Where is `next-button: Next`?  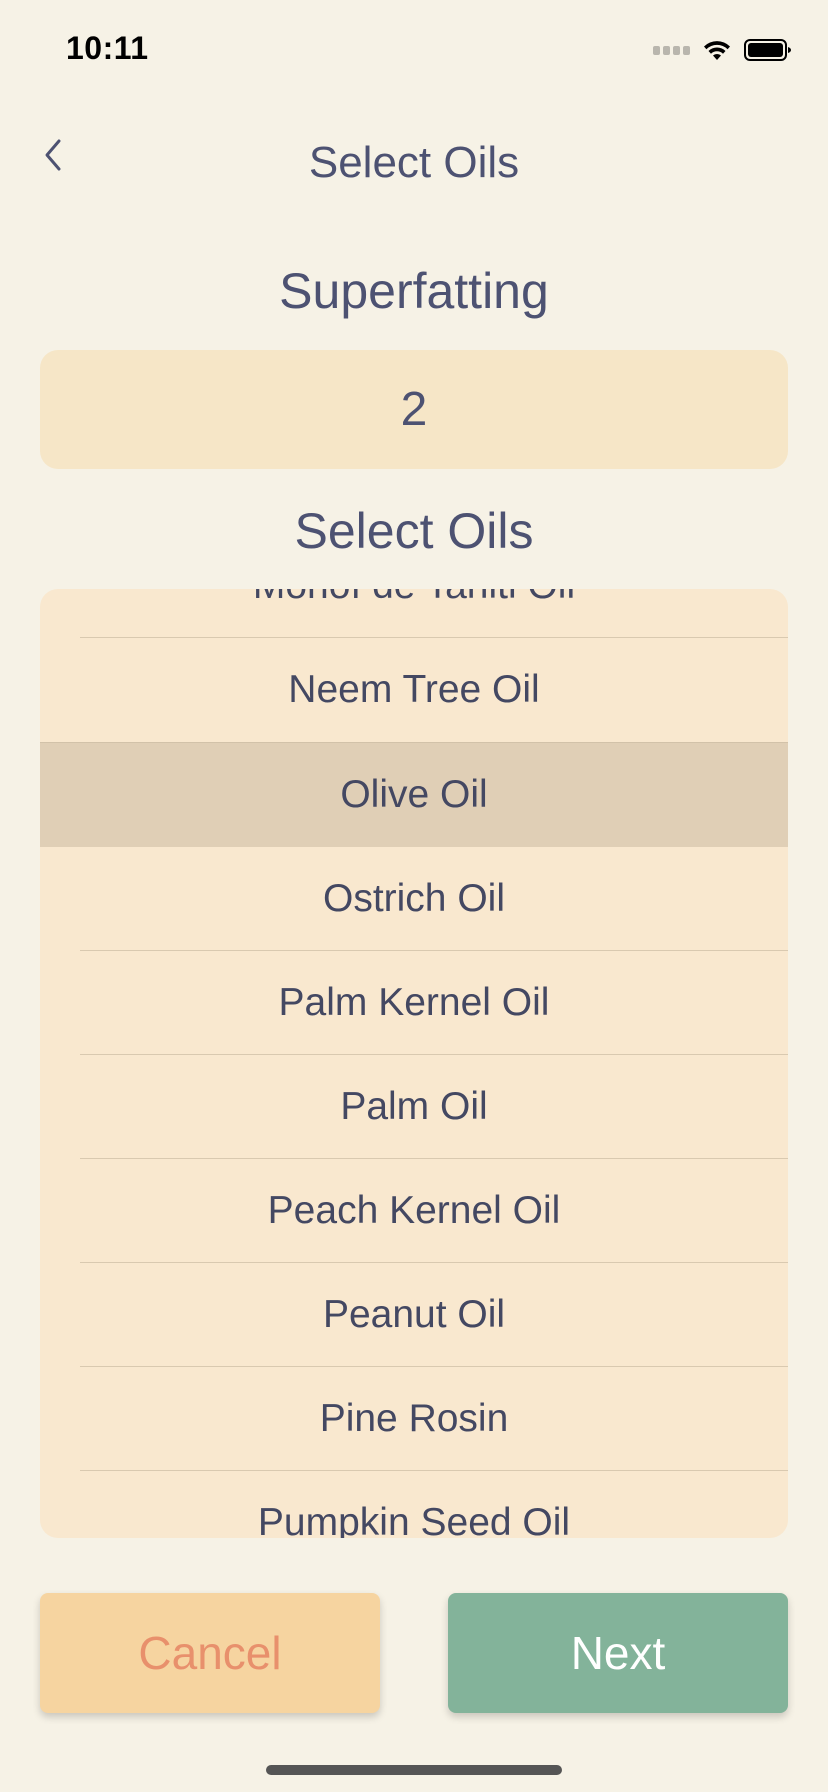
next-button: Next is located at coordinates (618, 1653).